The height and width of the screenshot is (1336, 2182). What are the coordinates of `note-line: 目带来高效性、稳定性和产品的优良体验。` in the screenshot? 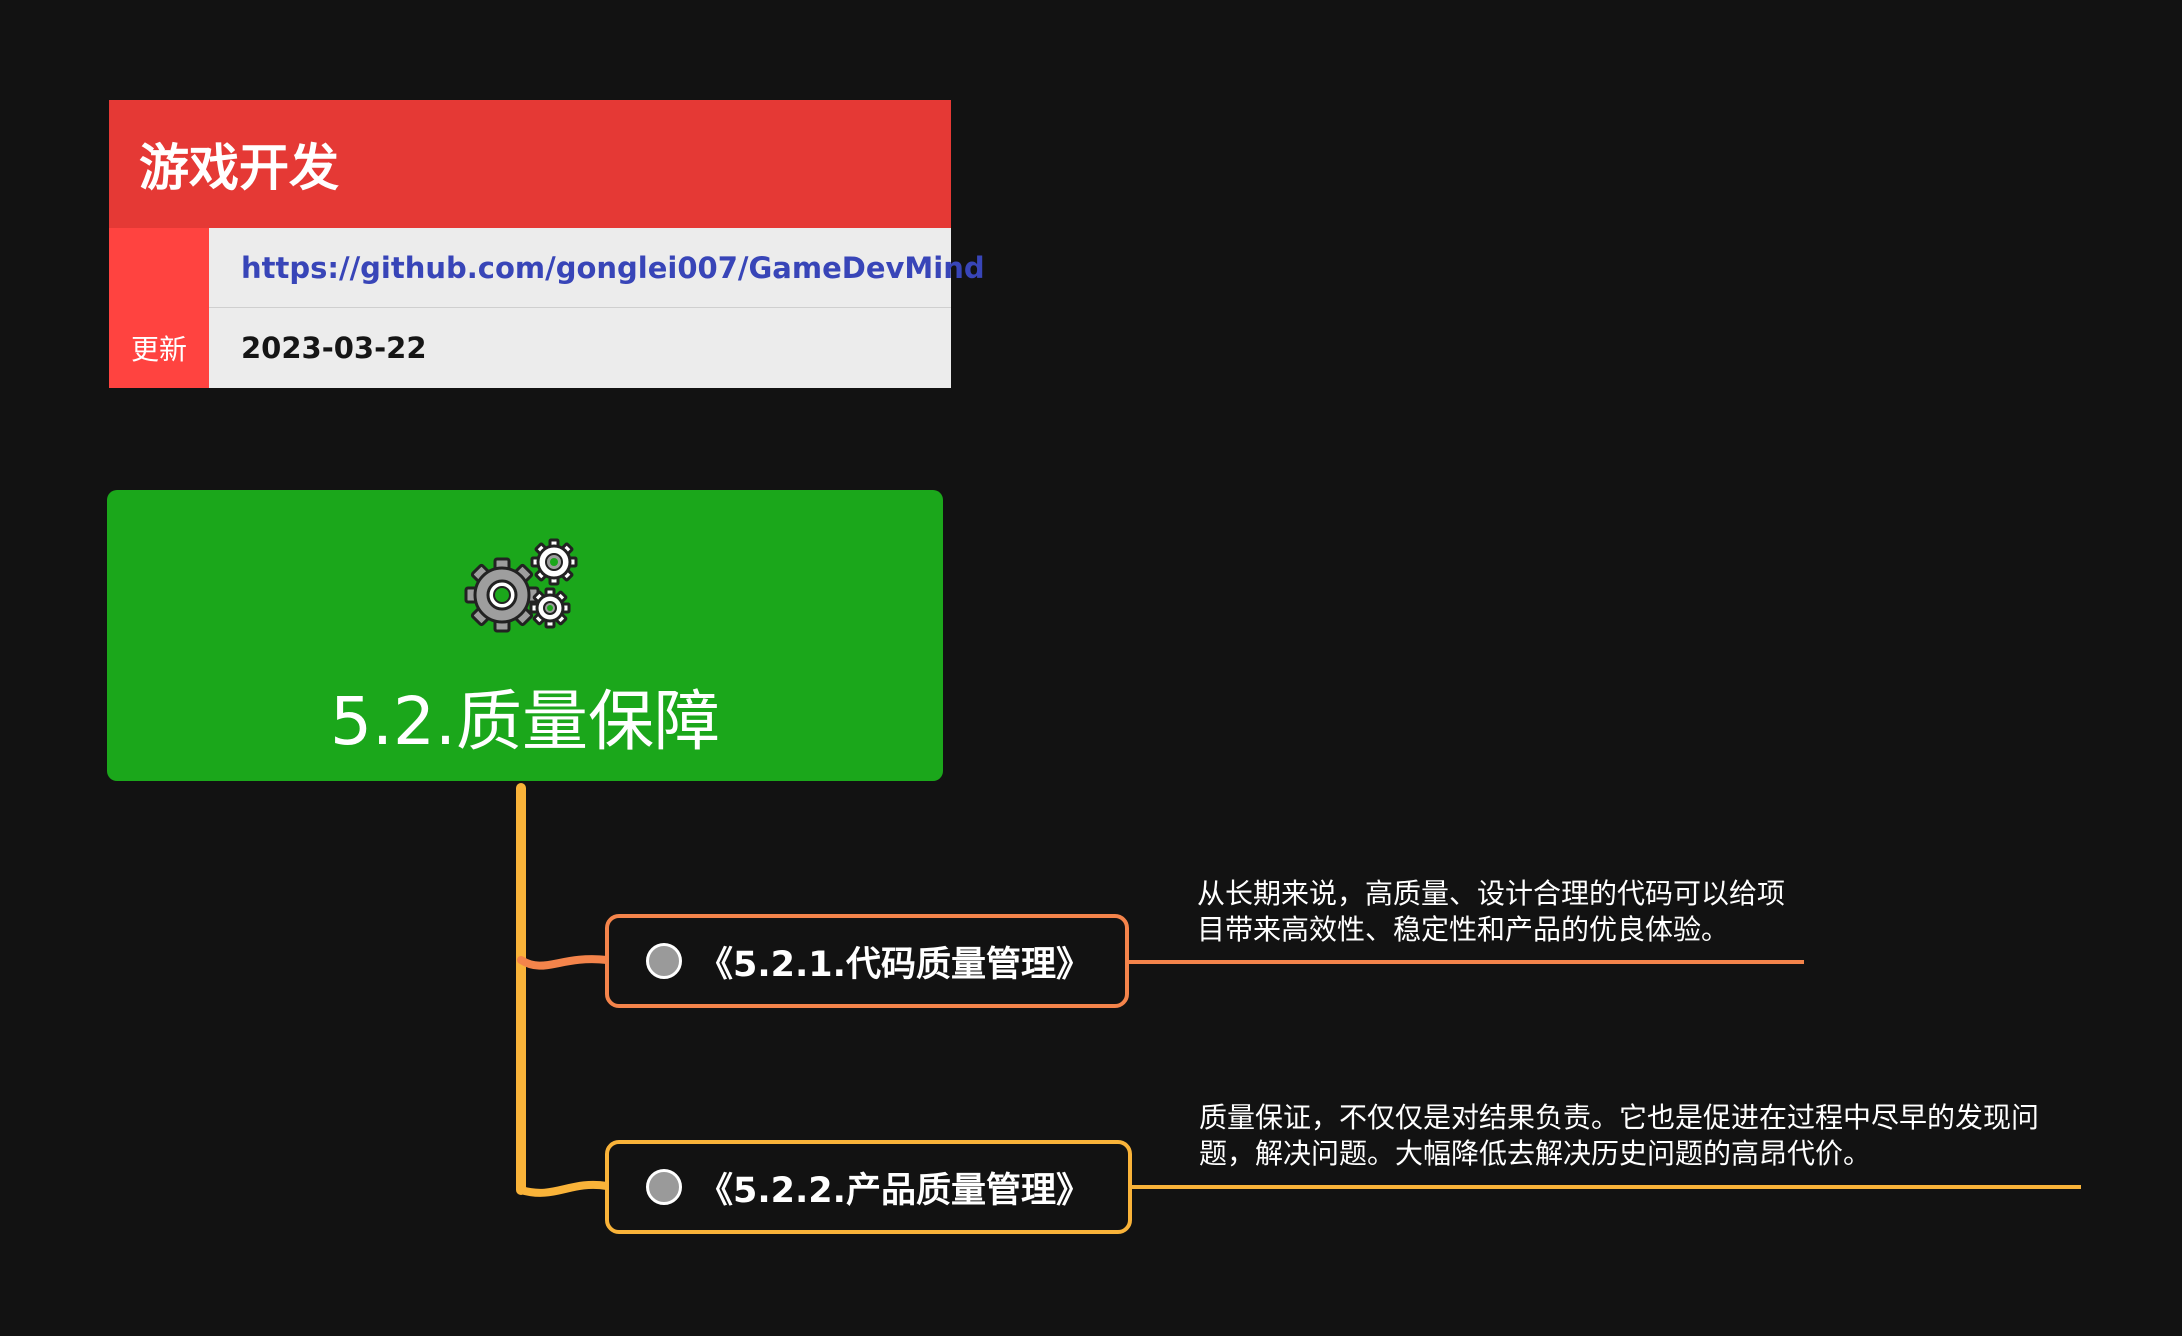 It's located at (1463, 929).